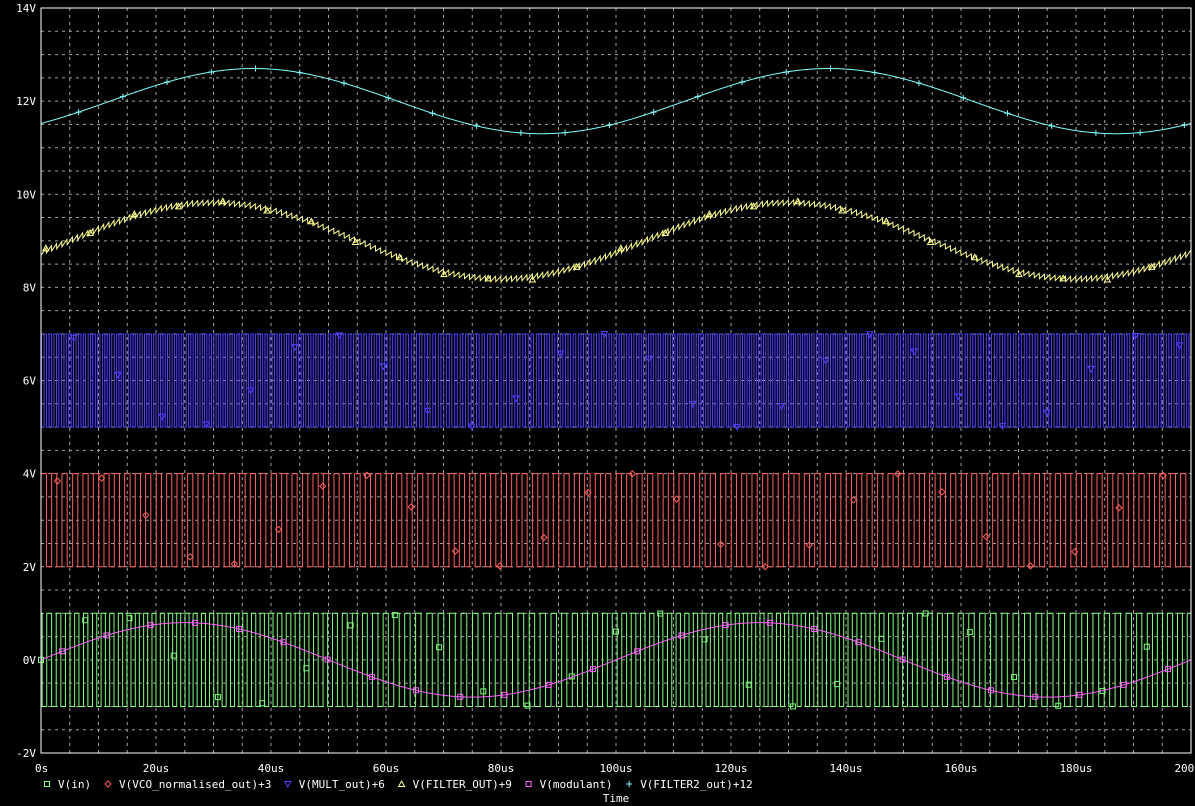  I want to click on legend-entry-0: V(in), so click(74, 784).